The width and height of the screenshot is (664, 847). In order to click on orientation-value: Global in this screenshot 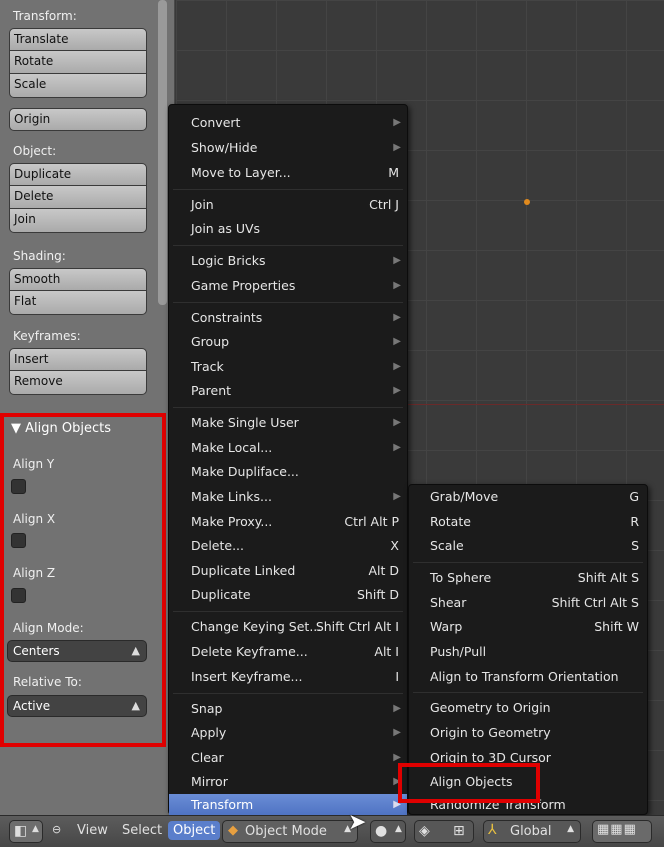, I will do `click(531, 831)`.